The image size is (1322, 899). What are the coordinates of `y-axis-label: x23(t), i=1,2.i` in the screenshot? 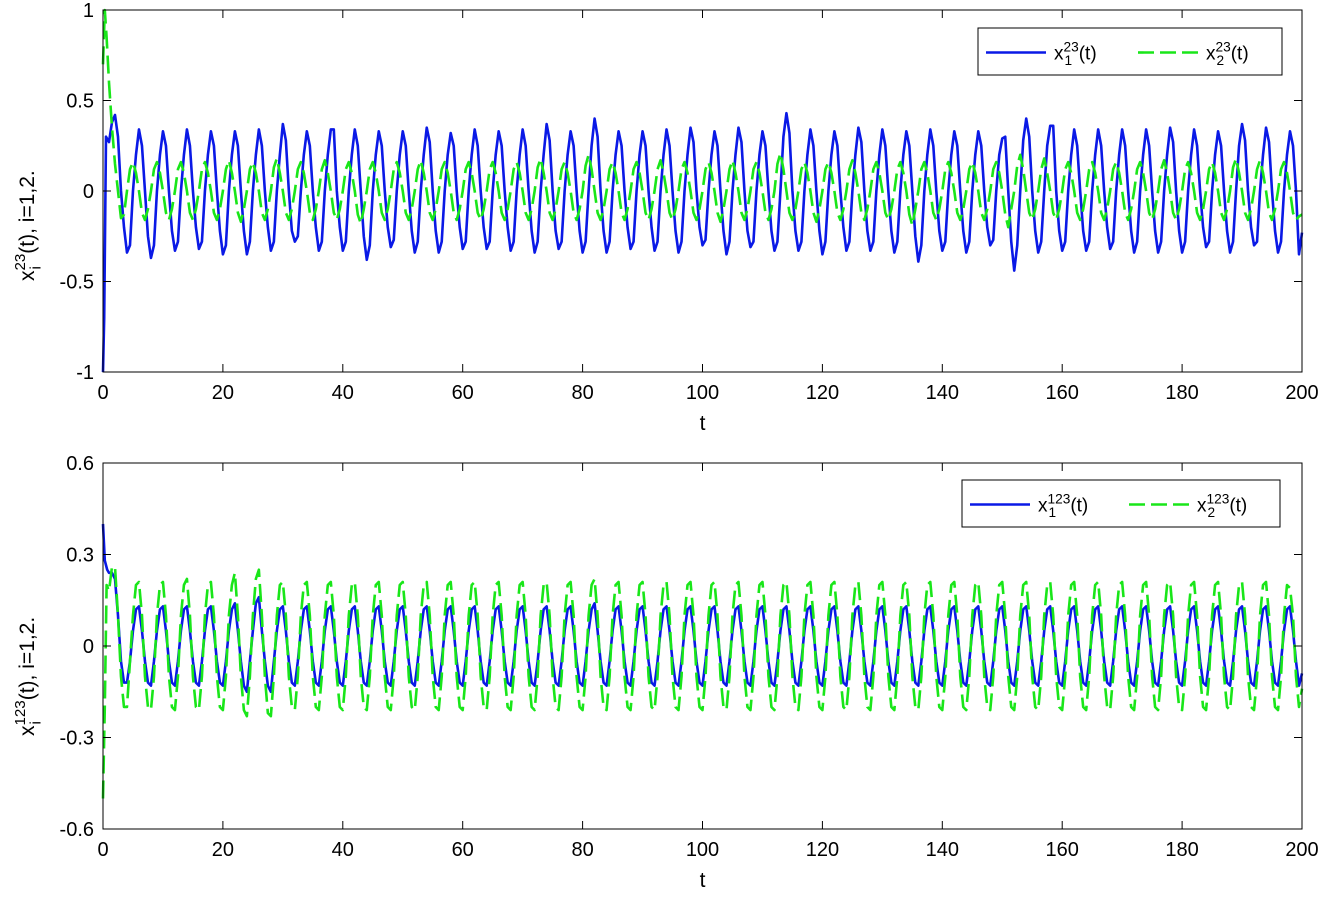 It's located at (28, 225).